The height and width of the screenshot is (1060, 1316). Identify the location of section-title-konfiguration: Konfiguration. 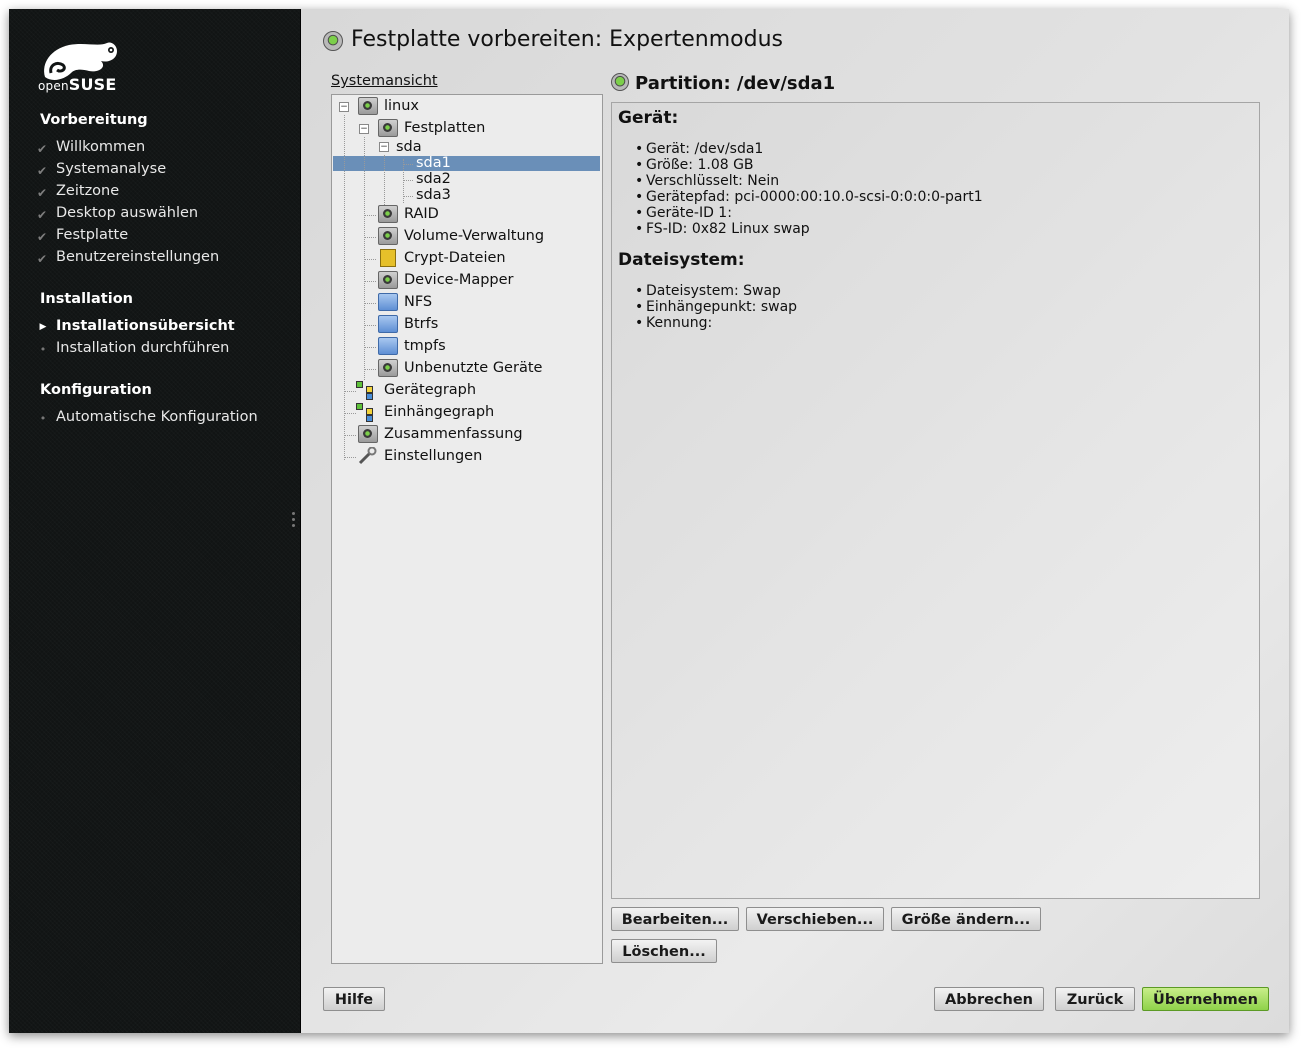
(96, 390).